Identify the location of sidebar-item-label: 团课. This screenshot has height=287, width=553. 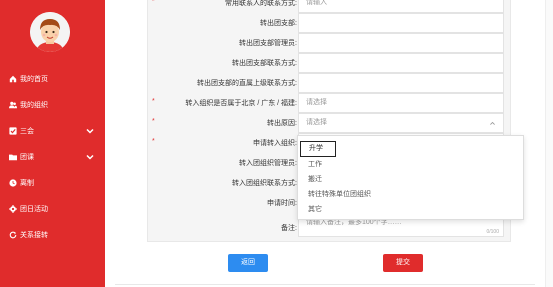
(27, 157).